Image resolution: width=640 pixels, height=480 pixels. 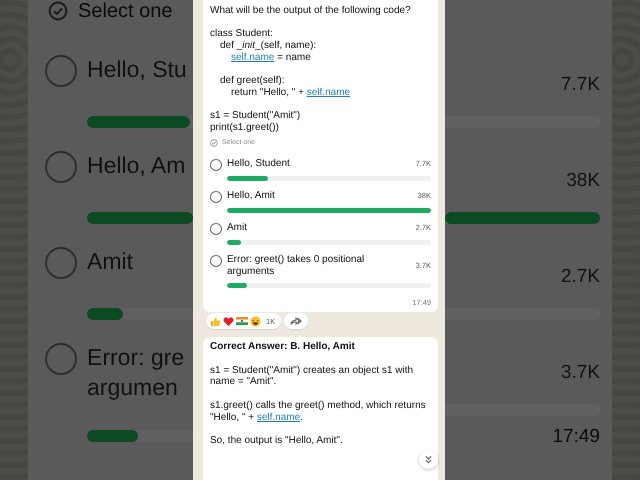 I want to click on code-line: def greet(self):, so click(x=252, y=80).